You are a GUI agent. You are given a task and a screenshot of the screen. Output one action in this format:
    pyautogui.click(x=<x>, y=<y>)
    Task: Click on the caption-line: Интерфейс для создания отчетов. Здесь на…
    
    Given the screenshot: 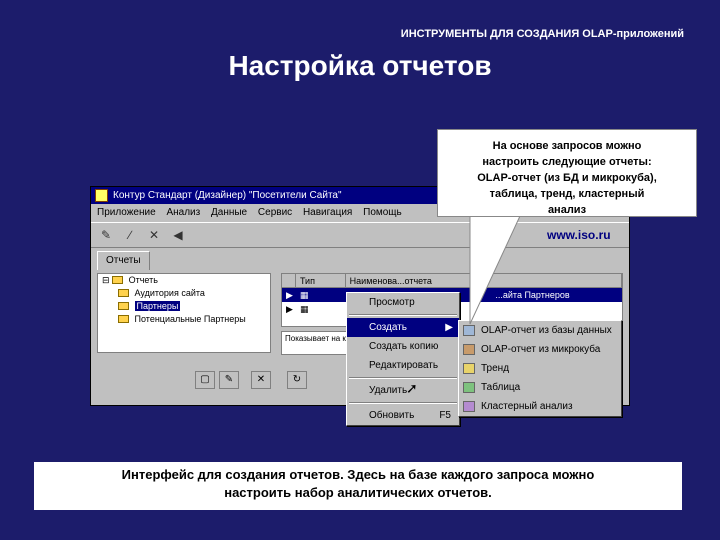 What is the action you would take?
    pyautogui.click(x=358, y=474)
    